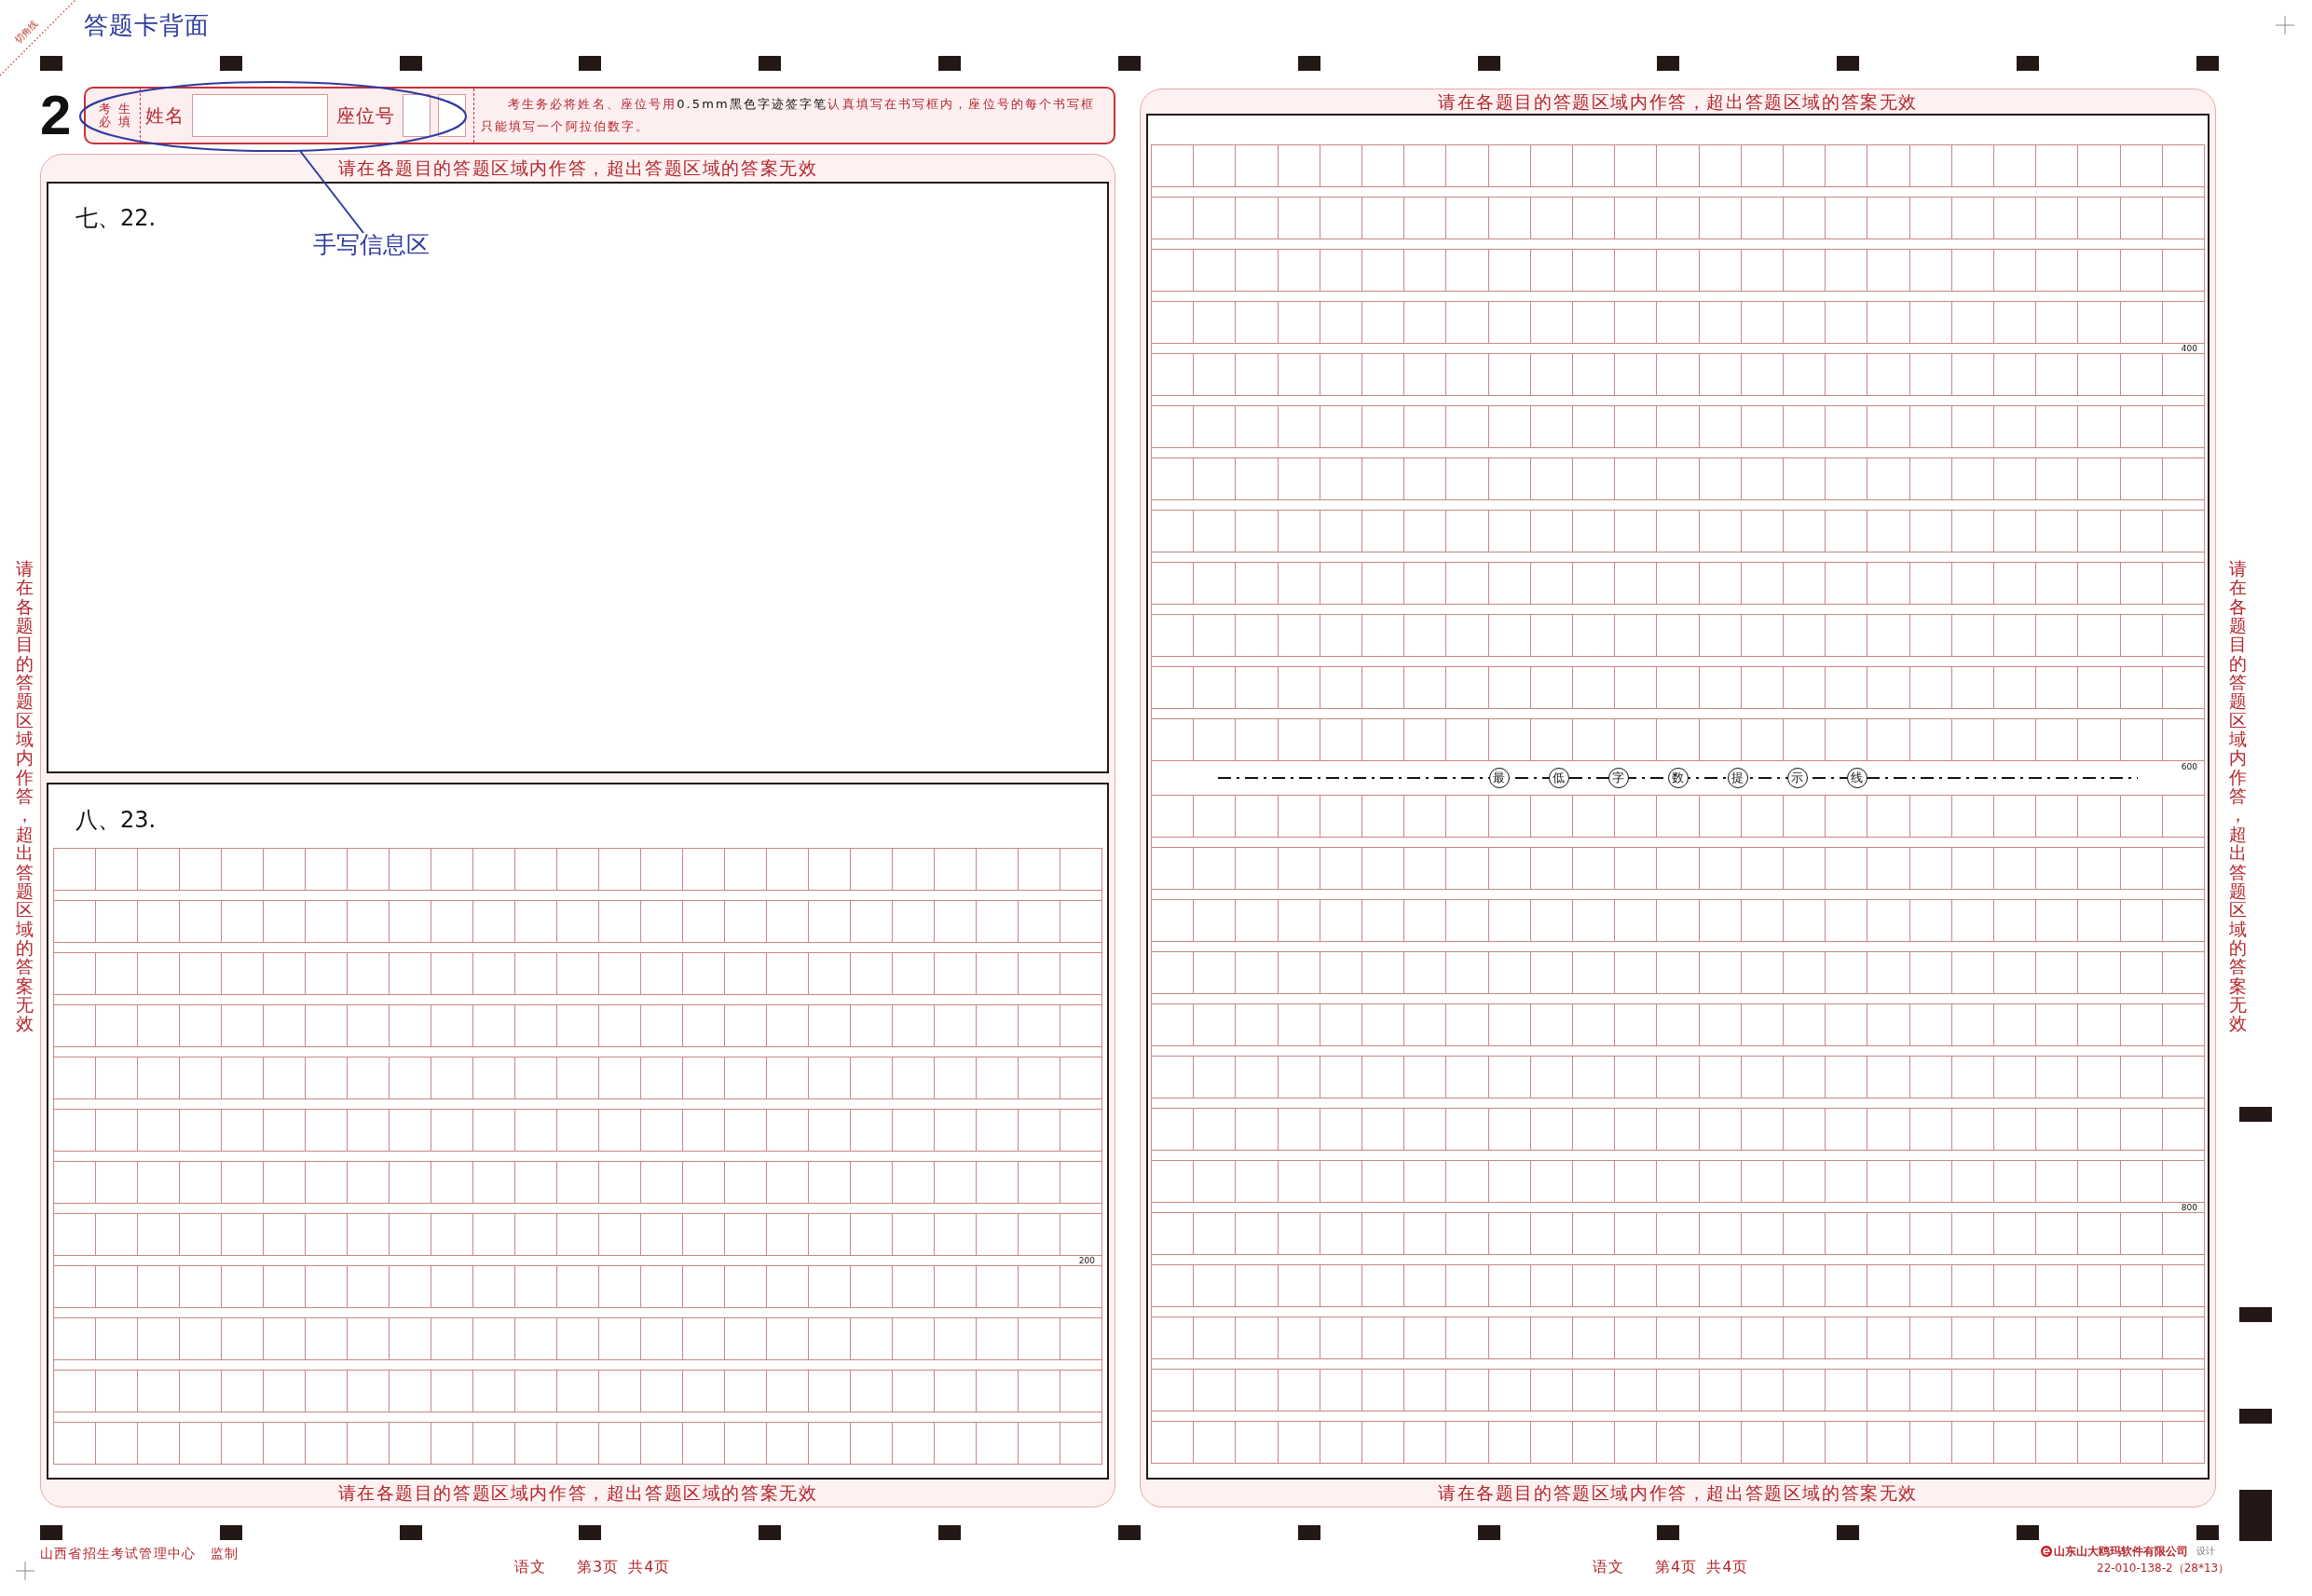 The width and height of the screenshot is (2312, 1596). Describe the element at coordinates (371, 245) in the screenshot. I see `annotation-label: 手写信息区` at that location.